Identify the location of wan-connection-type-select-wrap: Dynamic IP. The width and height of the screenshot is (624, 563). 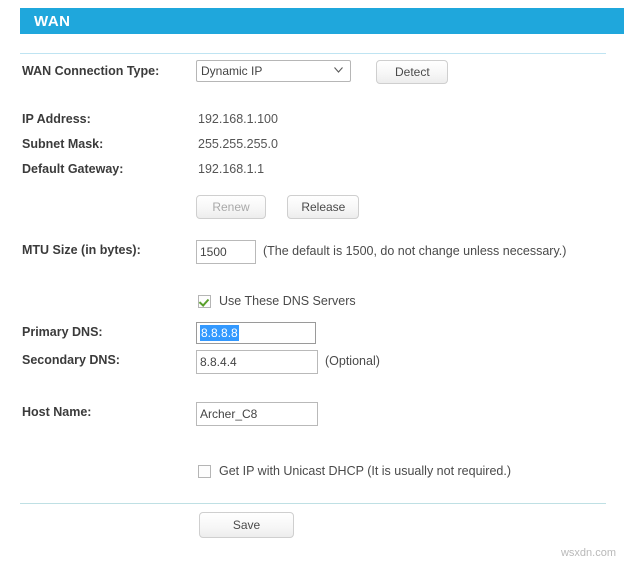
(273, 71).